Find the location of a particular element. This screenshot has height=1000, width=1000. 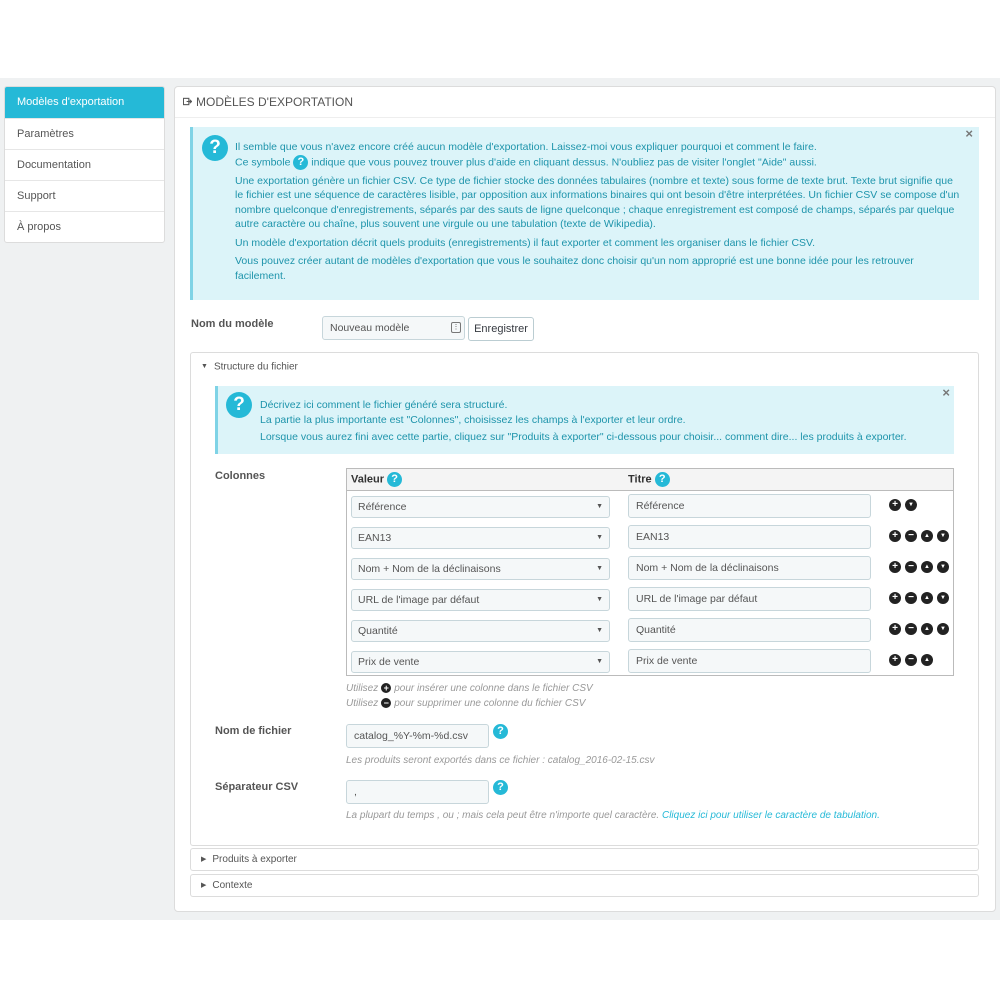

value-select: Quantité ▼ is located at coordinates (480, 631).